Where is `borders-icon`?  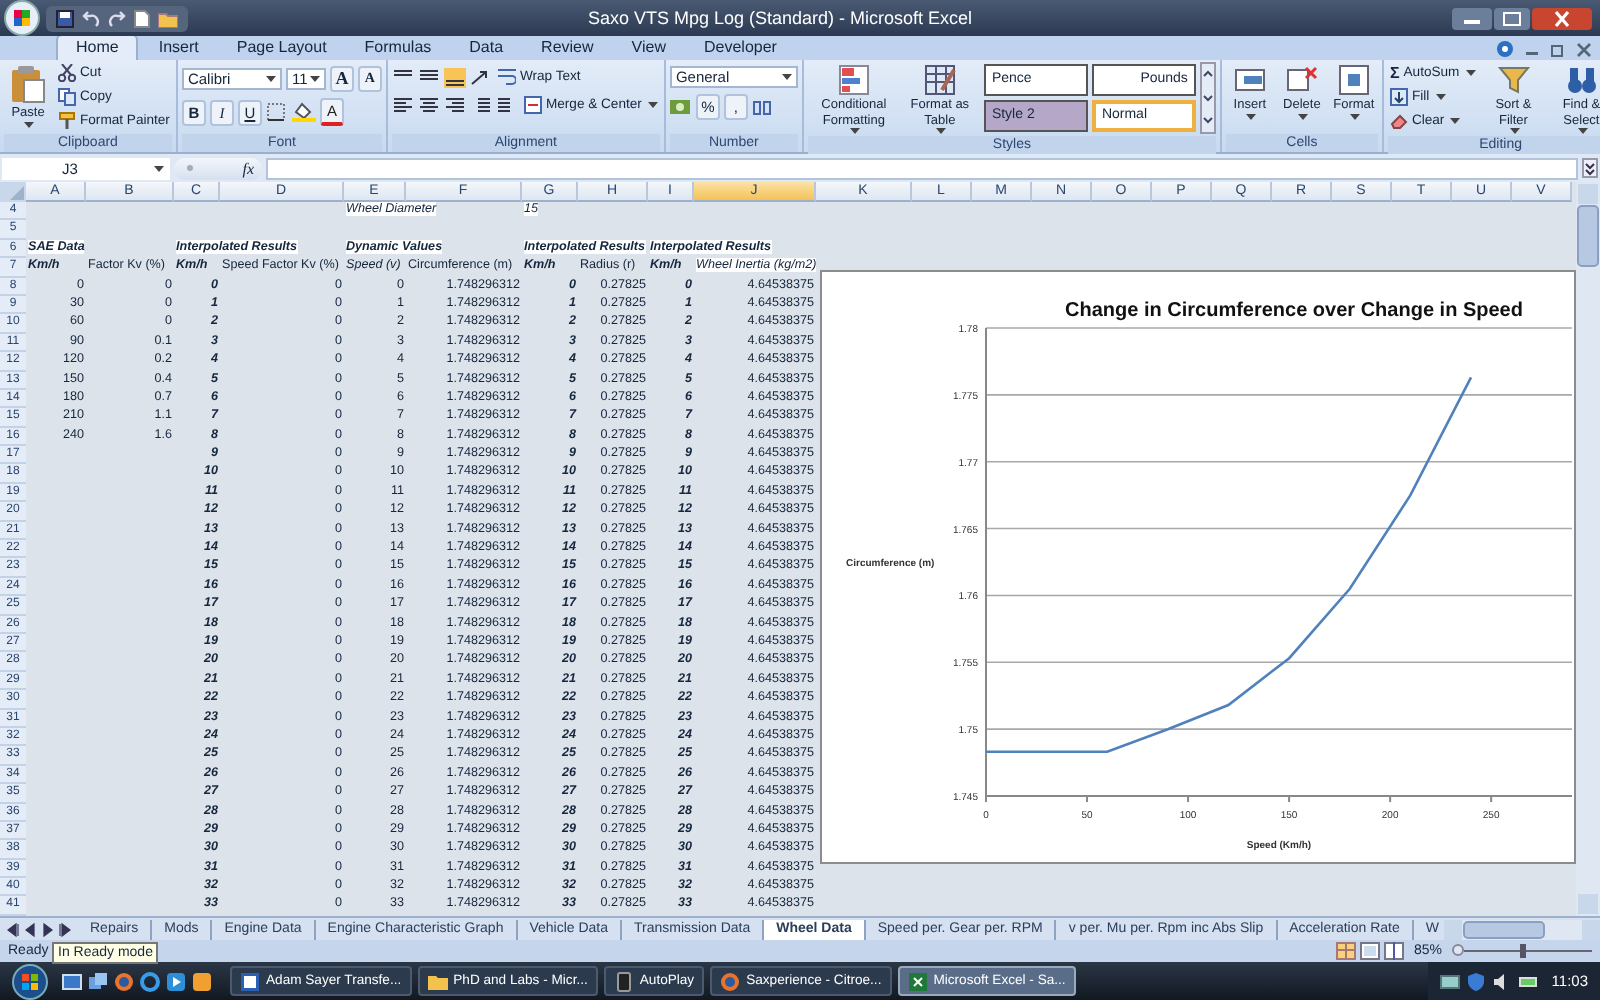
borders-icon is located at coordinates (276, 112).